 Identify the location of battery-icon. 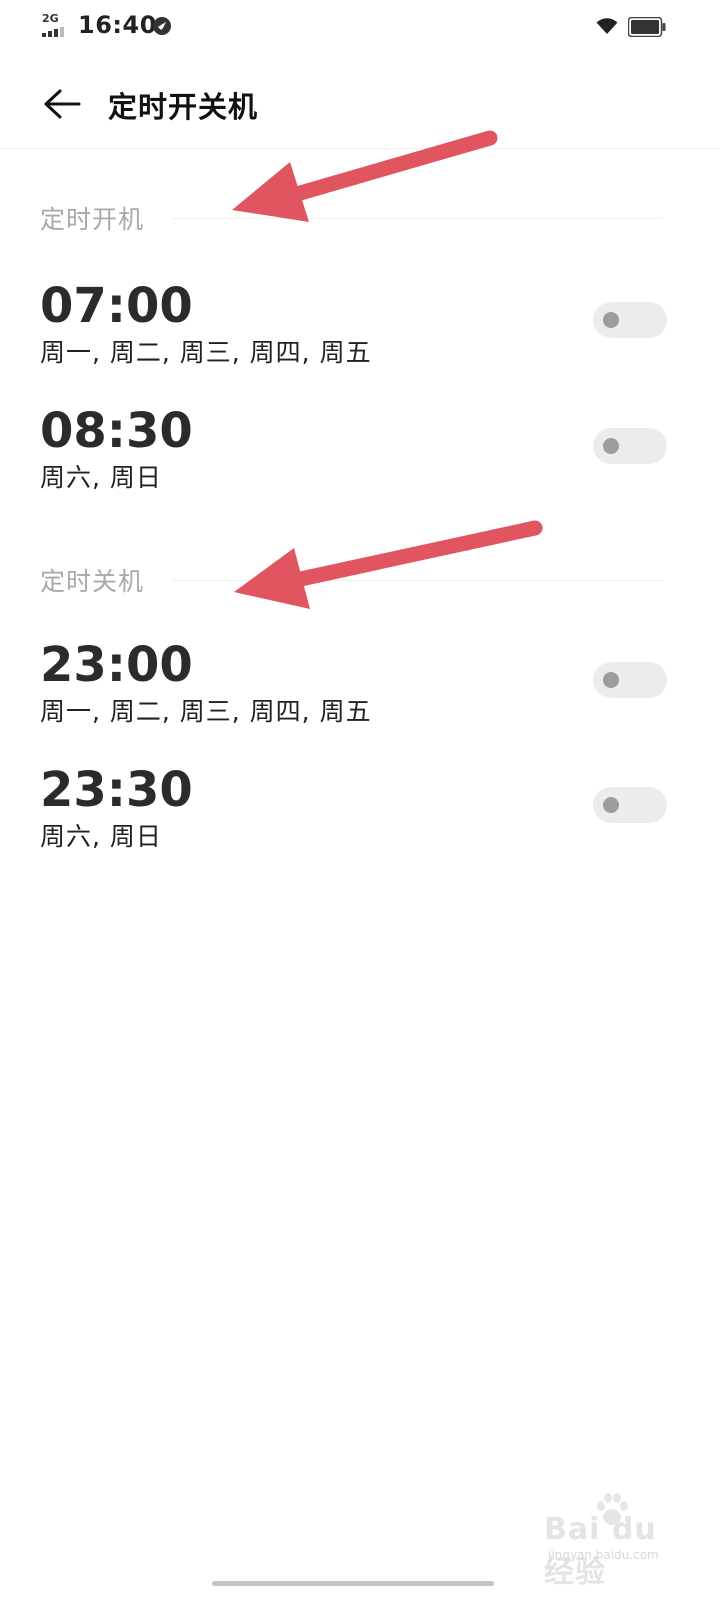
(647, 27).